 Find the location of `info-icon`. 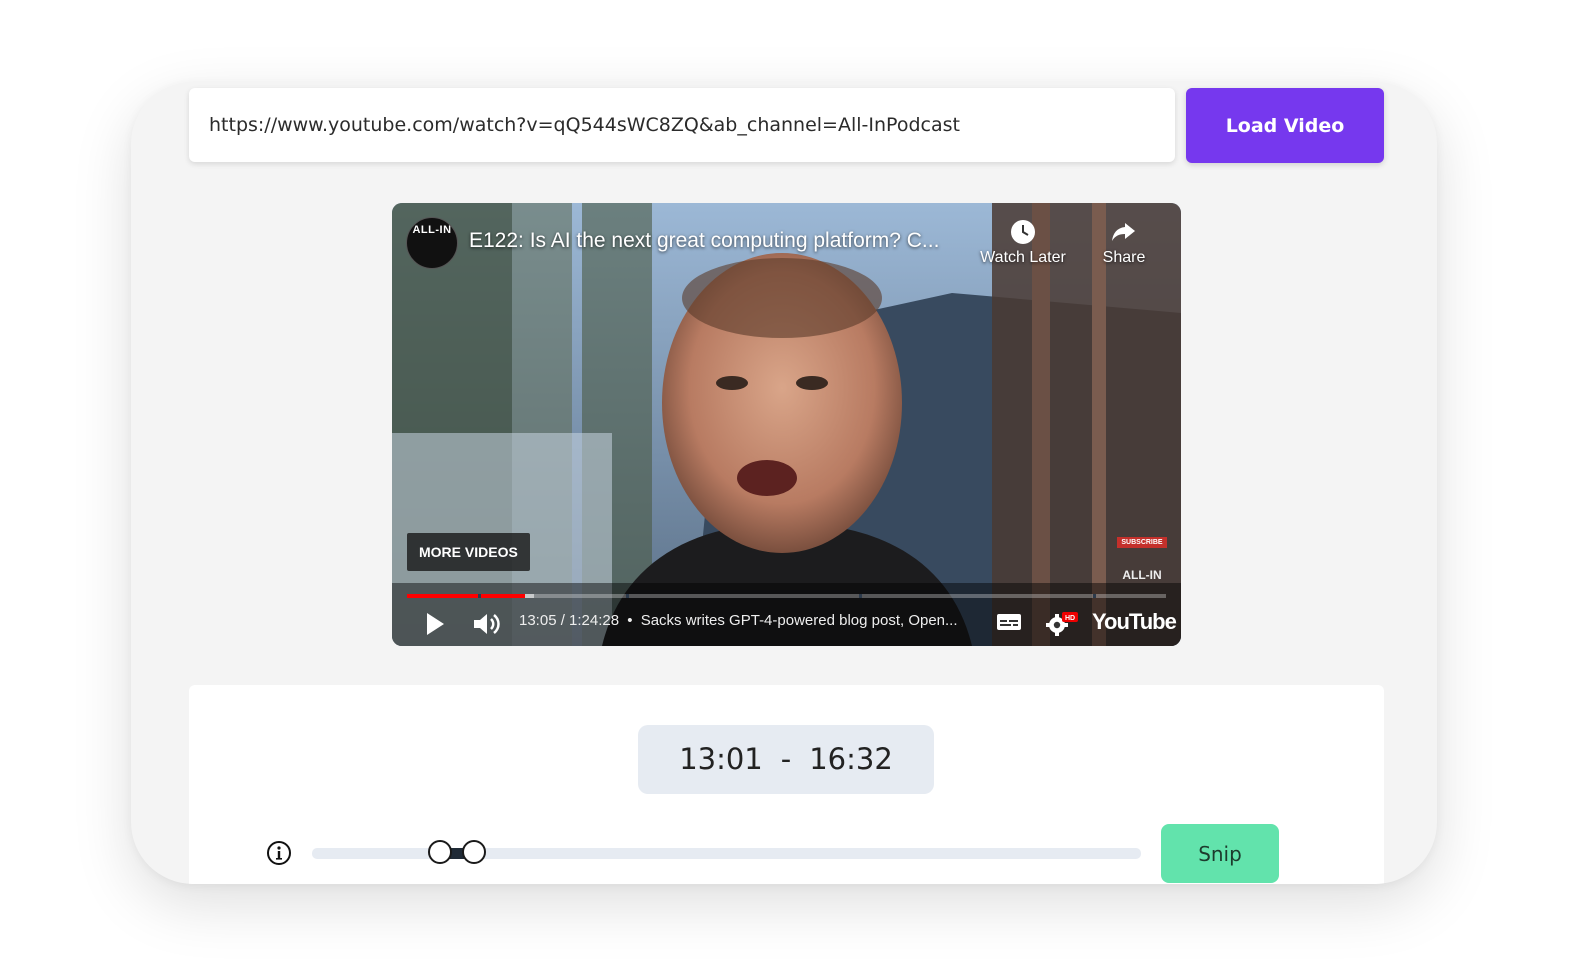

info-icon is located at coordinates (279, 853).